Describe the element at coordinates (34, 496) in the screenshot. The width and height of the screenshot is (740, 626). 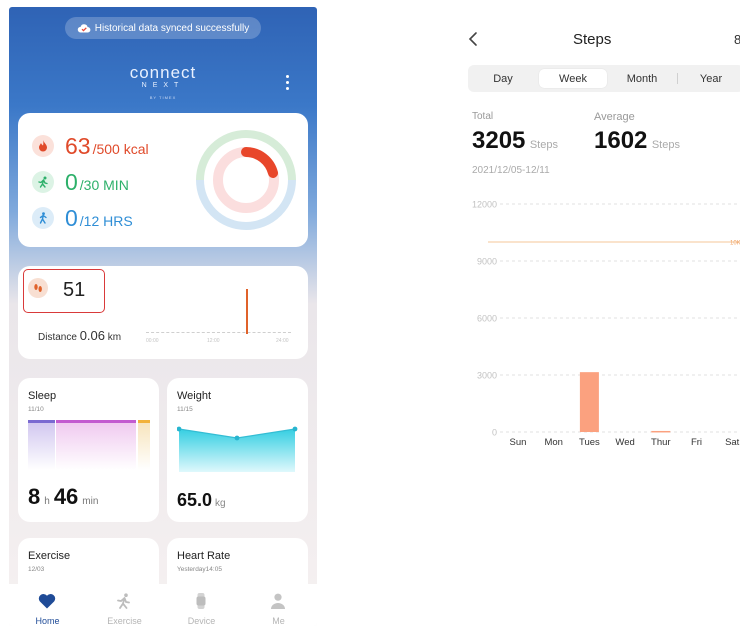
I see `sleep-hours: 8` at that location.